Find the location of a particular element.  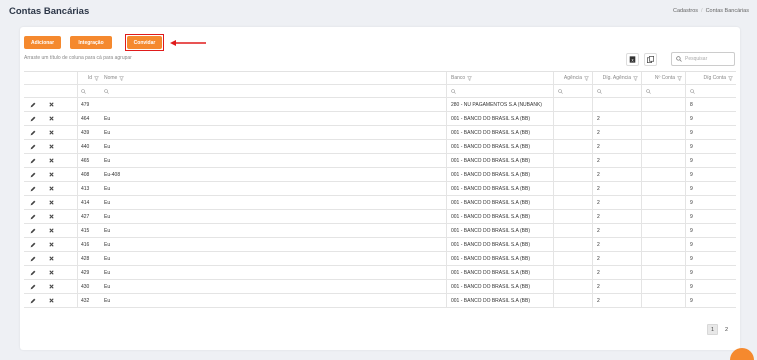

convidar-button: Convidar is located at coordinates (144, 42).